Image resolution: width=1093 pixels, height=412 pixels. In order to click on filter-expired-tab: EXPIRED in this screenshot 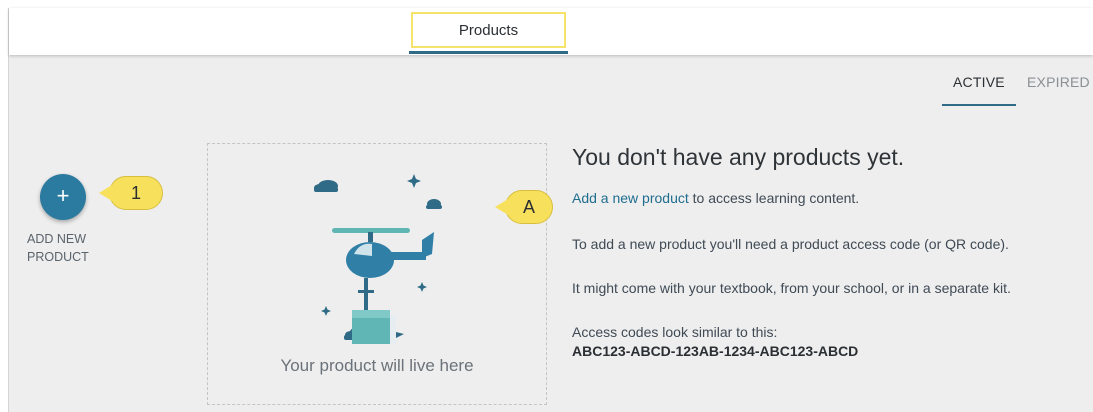, I will do `click(1058, 82)`.